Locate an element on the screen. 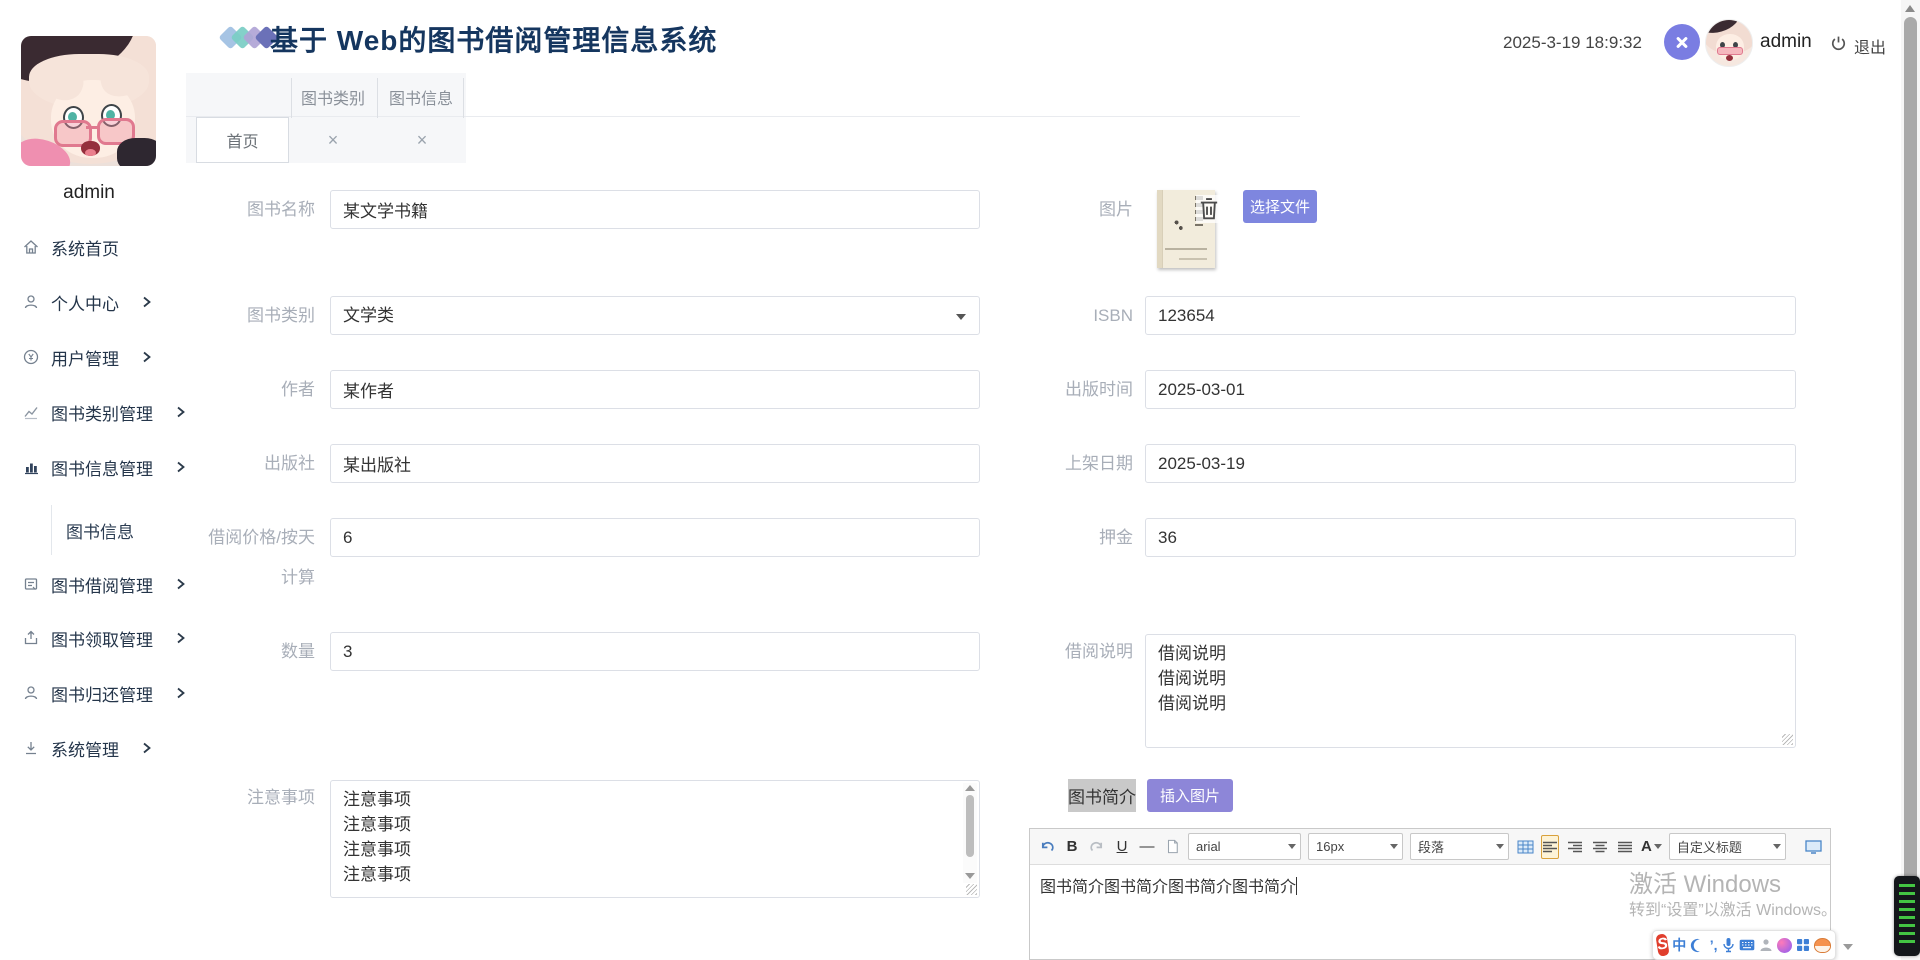  choose-file-button: 选择文件 is located at coordinates (1280, 206).